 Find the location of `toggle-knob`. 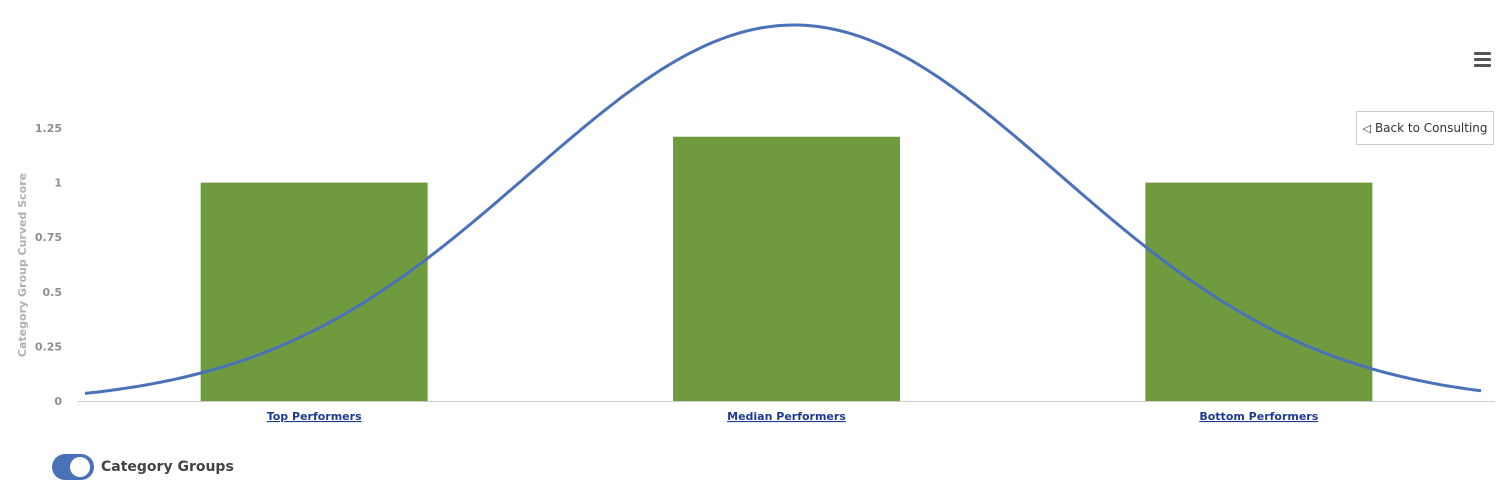

toggle-knob is located at coordinates (80, 467).